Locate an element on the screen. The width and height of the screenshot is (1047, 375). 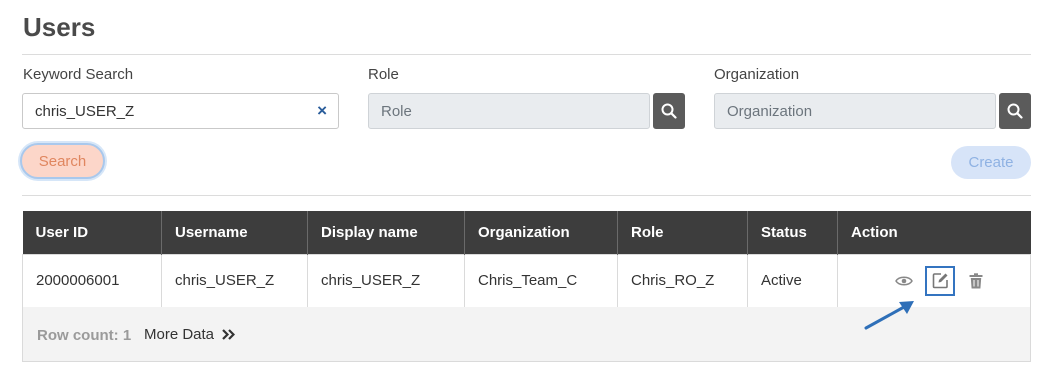
role-search-button is located at coordinates (669, 111).